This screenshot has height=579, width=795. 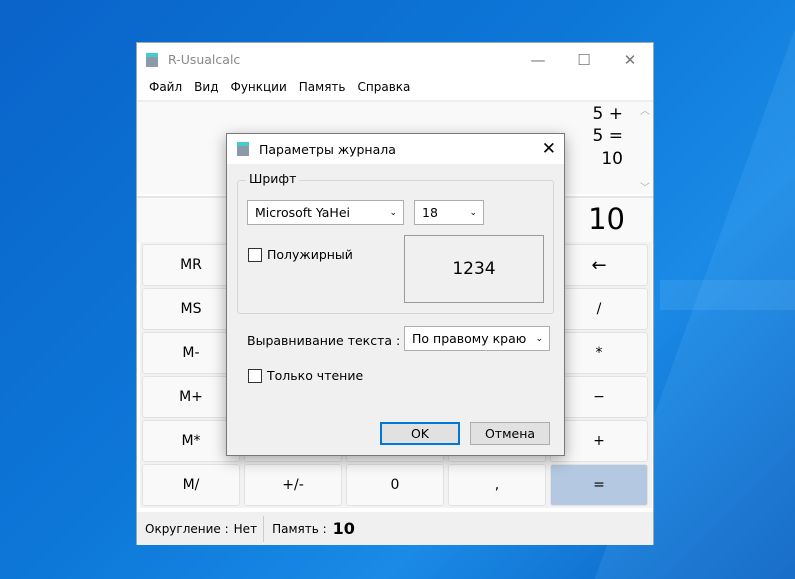 I want to click on decimal-button: ,, so click(x=497, y=485).